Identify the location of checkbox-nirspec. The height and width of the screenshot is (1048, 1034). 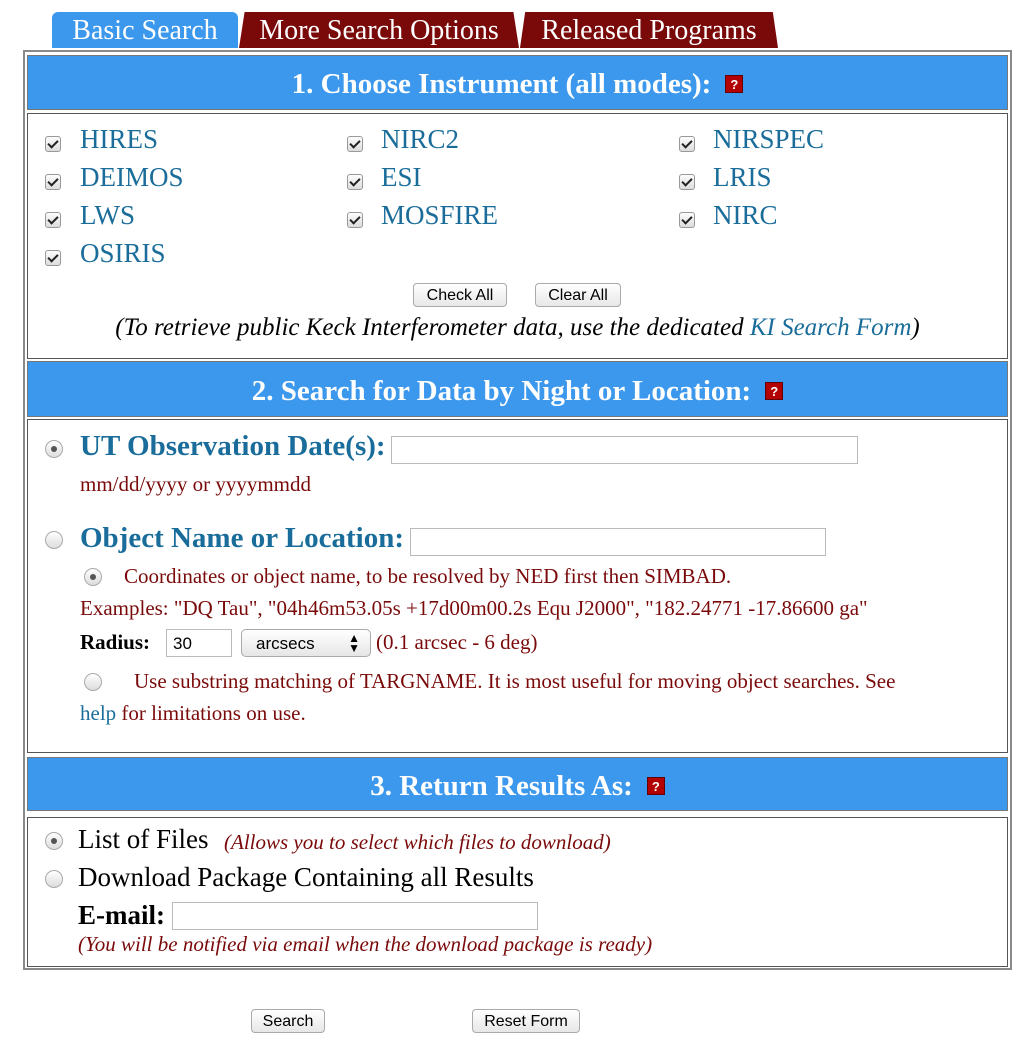
(687, 144).